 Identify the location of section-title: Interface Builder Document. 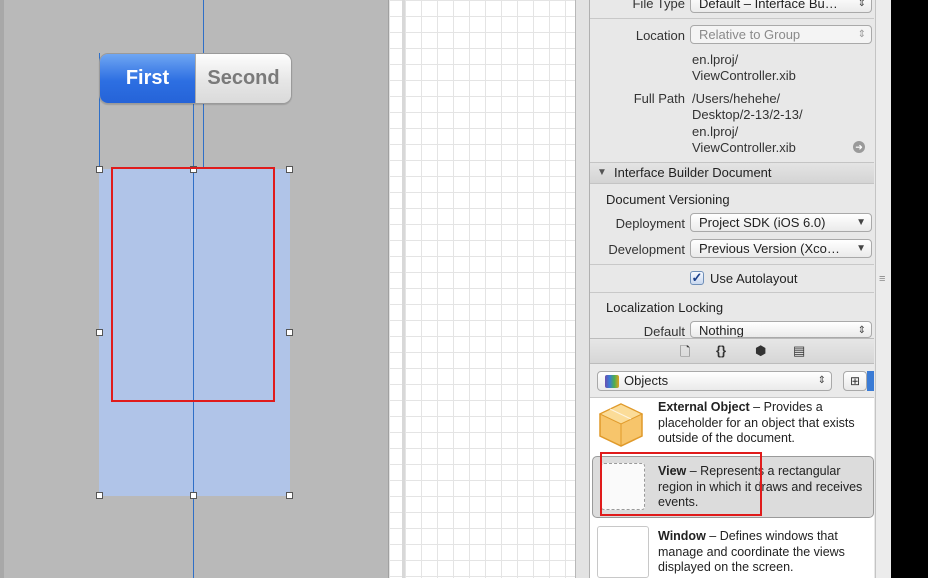
(693, 172).